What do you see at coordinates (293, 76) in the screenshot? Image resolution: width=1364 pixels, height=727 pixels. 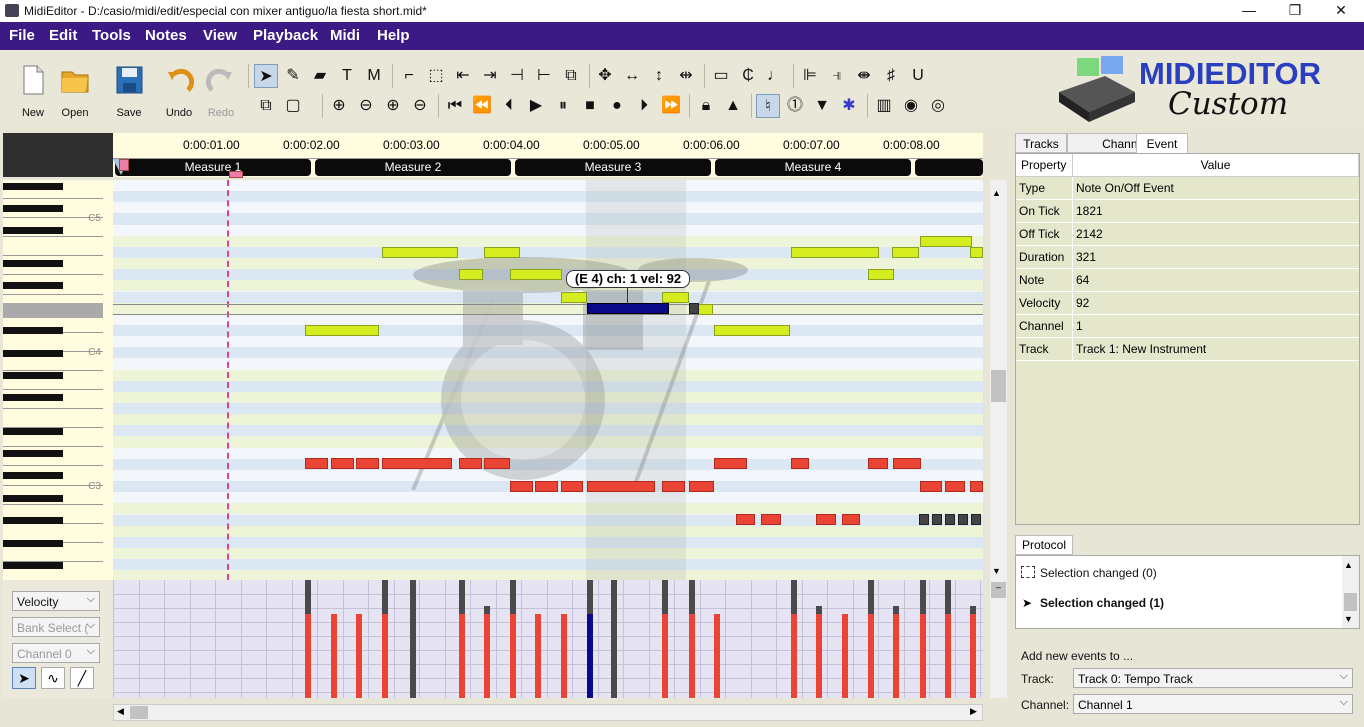 I see `pencil-tool-button: ✎` at bounding box center [293, 76].